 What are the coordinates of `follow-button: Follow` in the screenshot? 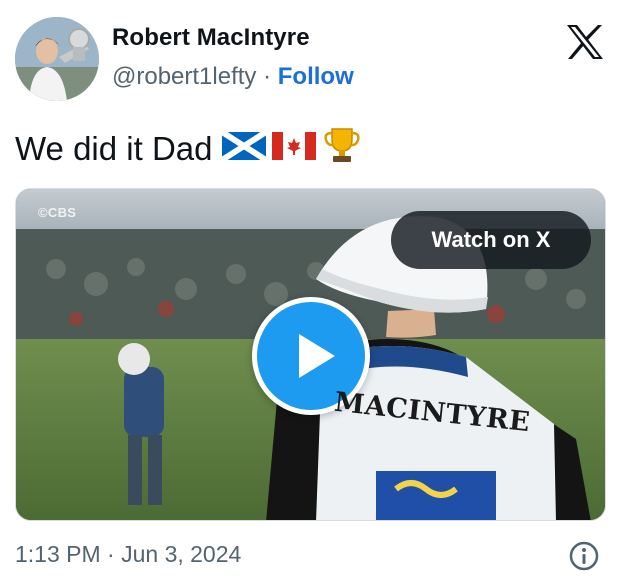 It's located at (316, 76).